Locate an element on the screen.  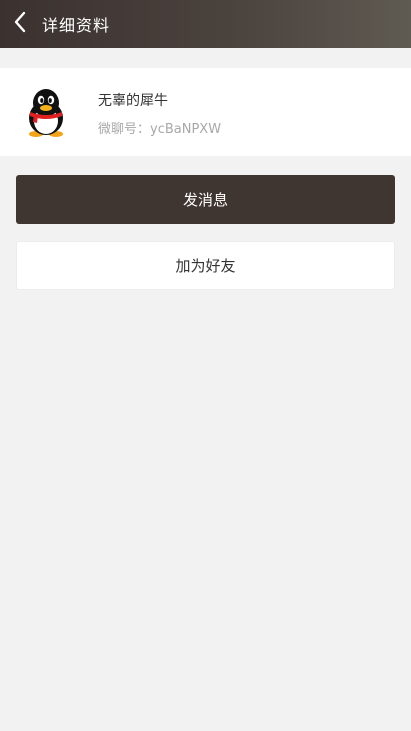
add-friend-button: 加为好友 is located at coordinates (205, 265).